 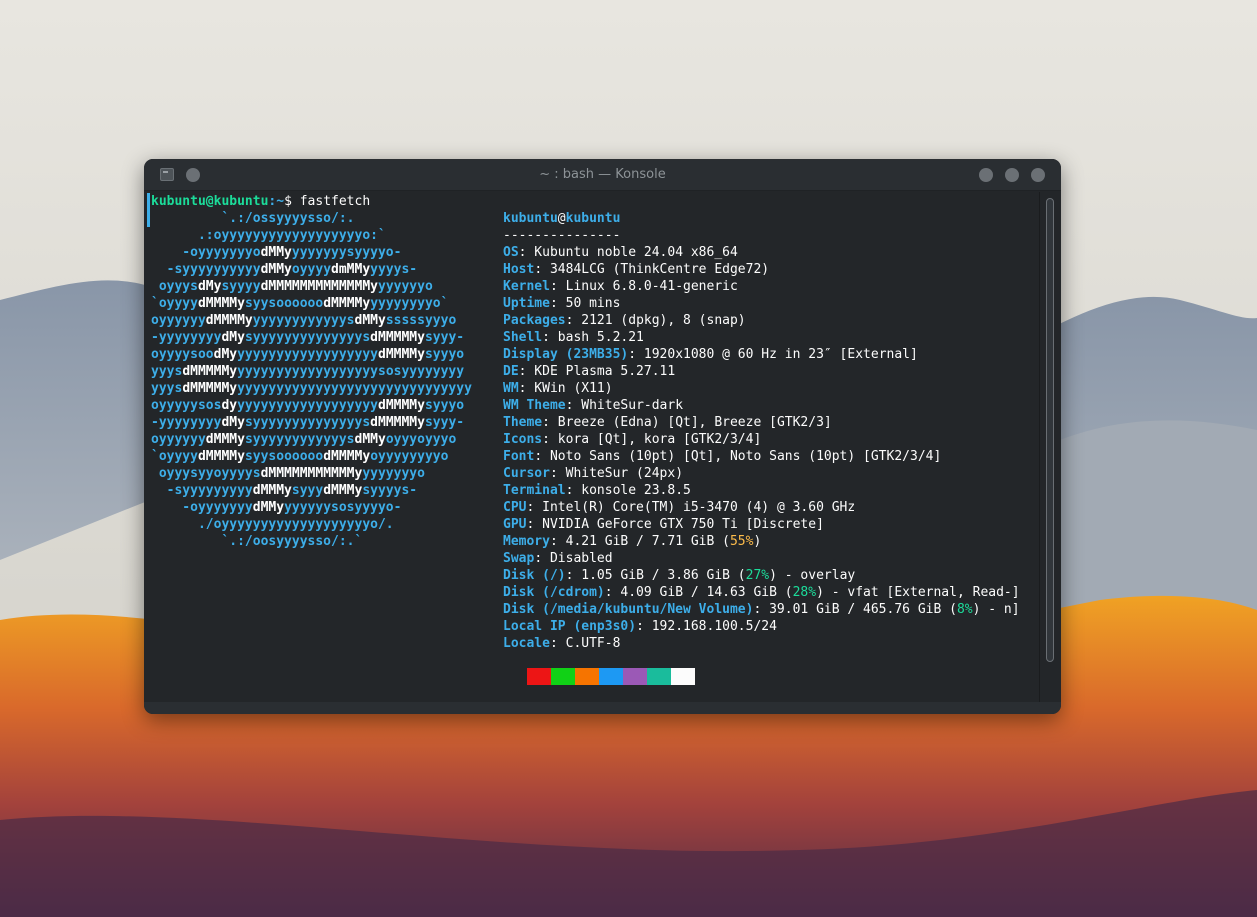 What do you see at coordinates (855, 609) in the screenshot?
I see `info-value: : 39.01 GiB / 465.76 GiB (` at bounding box center [855, 609].